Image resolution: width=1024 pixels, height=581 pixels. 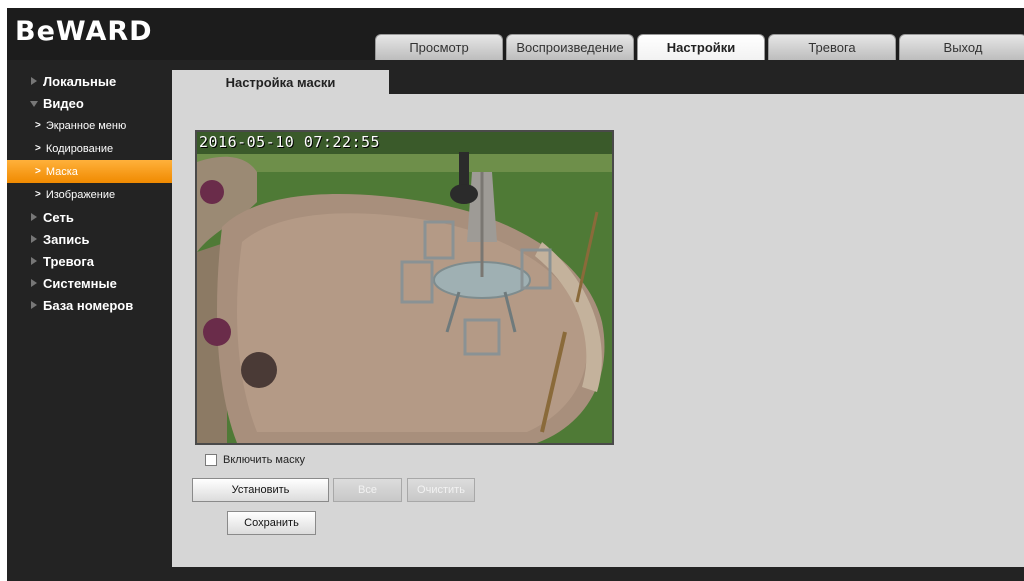 What do you see at coordinates (439, 47) in the screenshot?
I see `tab-view: Просмотр` at bounding box center [439, 47].